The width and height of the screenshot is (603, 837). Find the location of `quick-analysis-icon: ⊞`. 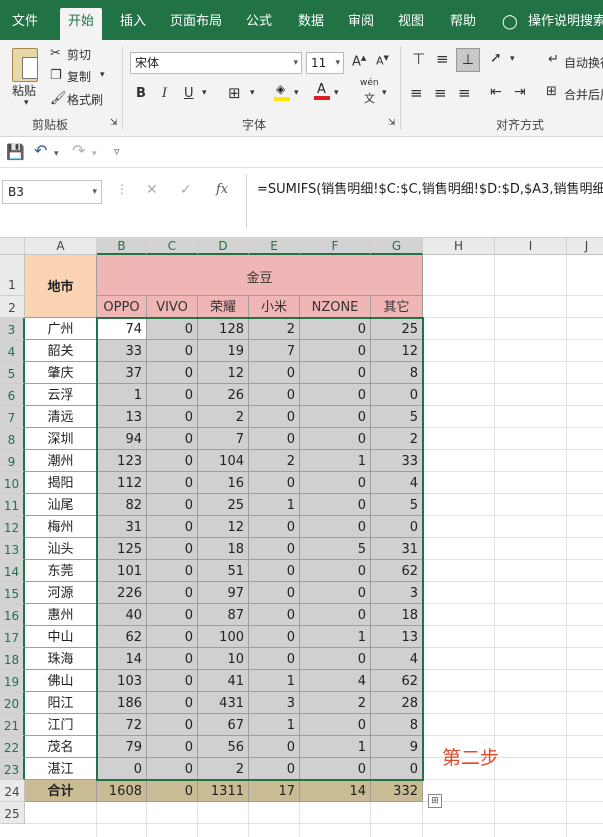

quick-analysis-icon: ⊞ is located at coordinates (435, 801).